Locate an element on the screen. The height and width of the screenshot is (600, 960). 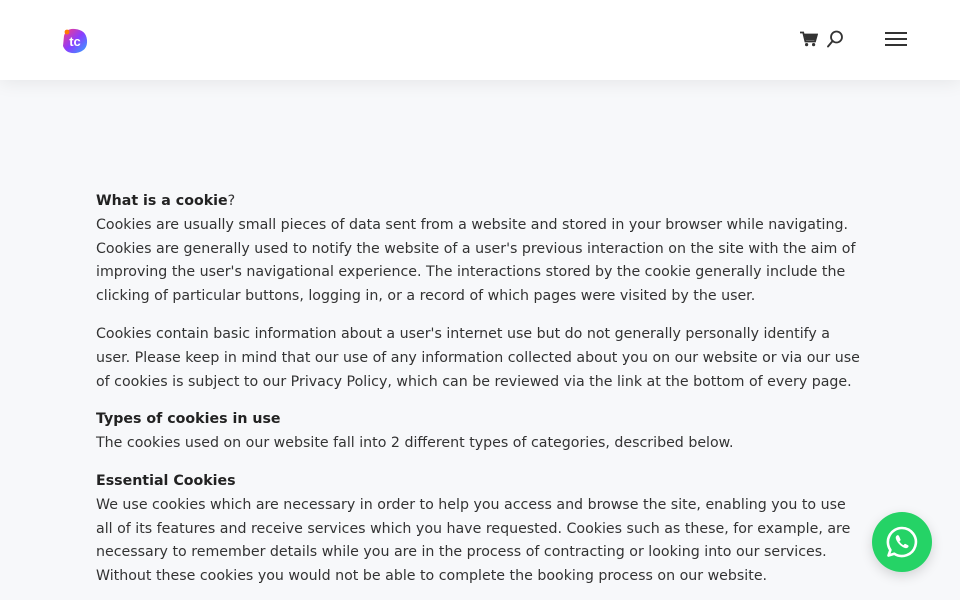
cart-icon is located at coordinates (809, 39).